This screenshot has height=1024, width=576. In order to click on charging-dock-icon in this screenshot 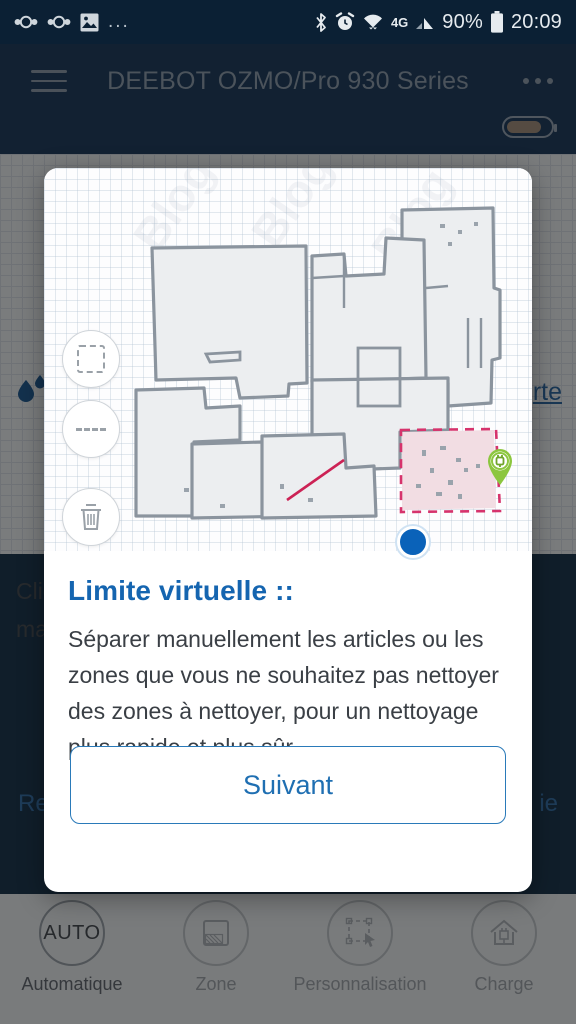, I will do `click(500, 466)`.